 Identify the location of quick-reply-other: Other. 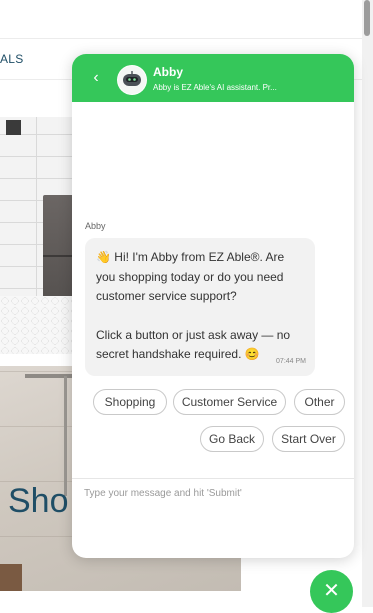
(319, 402).